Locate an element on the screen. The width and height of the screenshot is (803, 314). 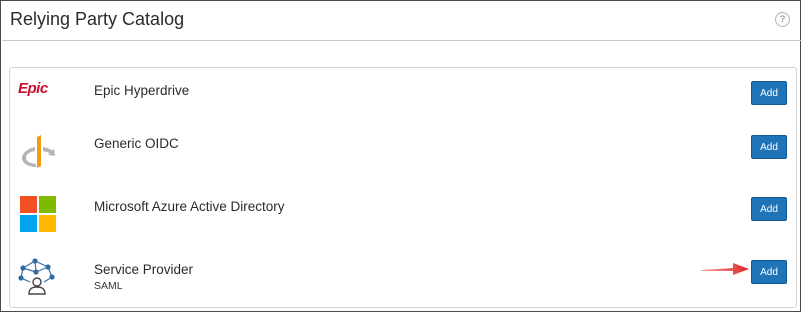
service-provider-icon is located at coordinates (37, 279).